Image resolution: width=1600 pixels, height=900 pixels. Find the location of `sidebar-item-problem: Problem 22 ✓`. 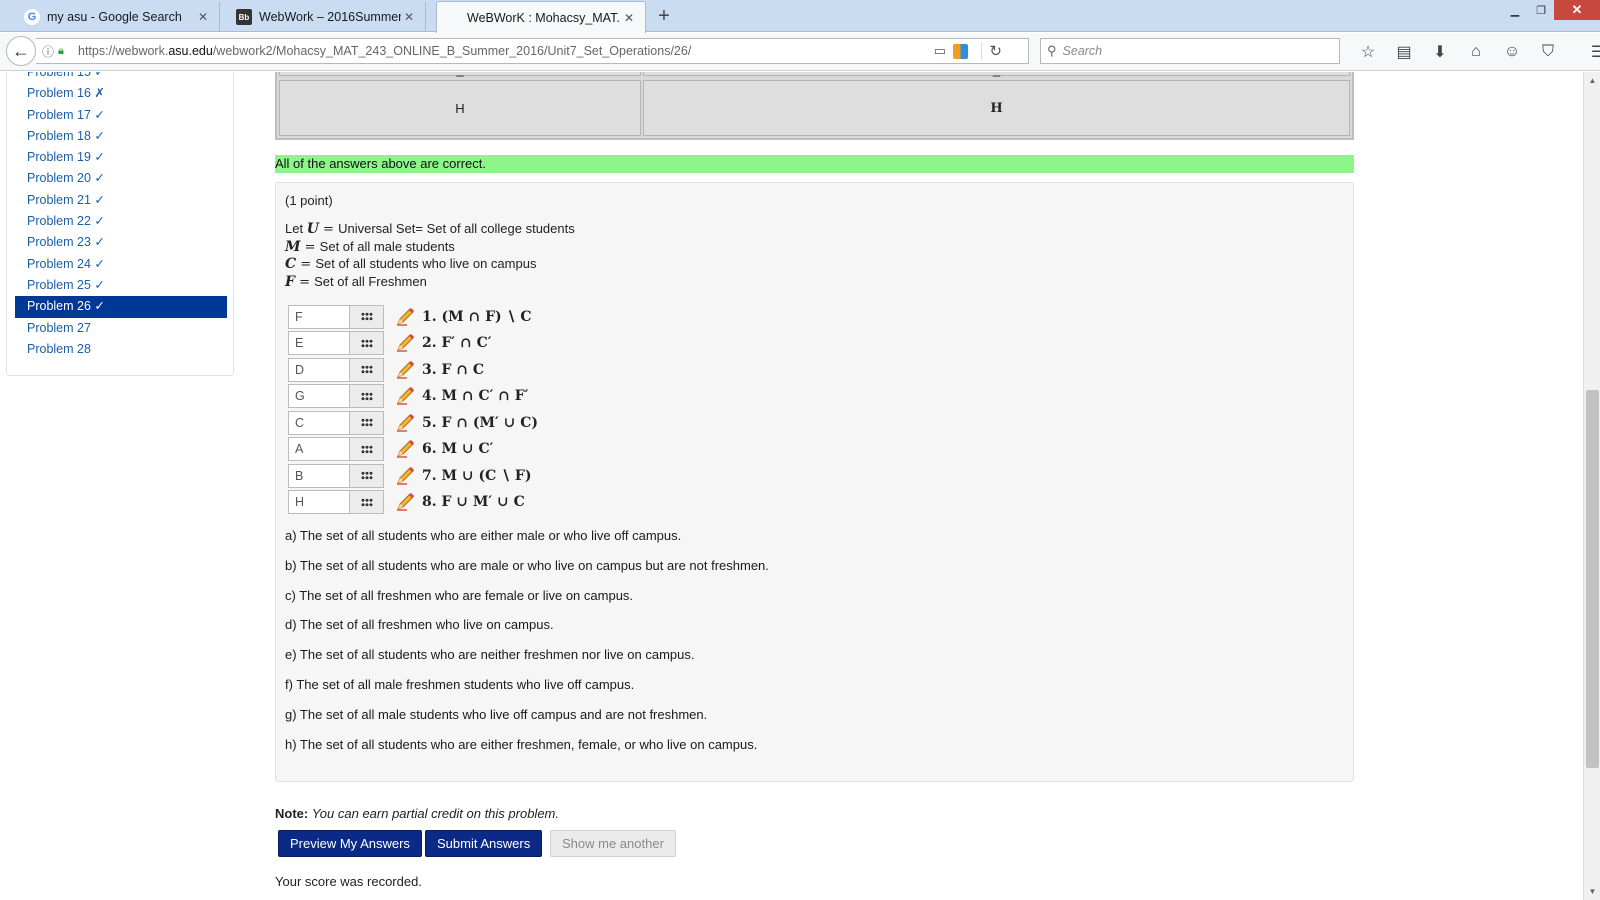

sidebar-item-problem: Problem 22 ✓ is located at coordinates (121, 221).